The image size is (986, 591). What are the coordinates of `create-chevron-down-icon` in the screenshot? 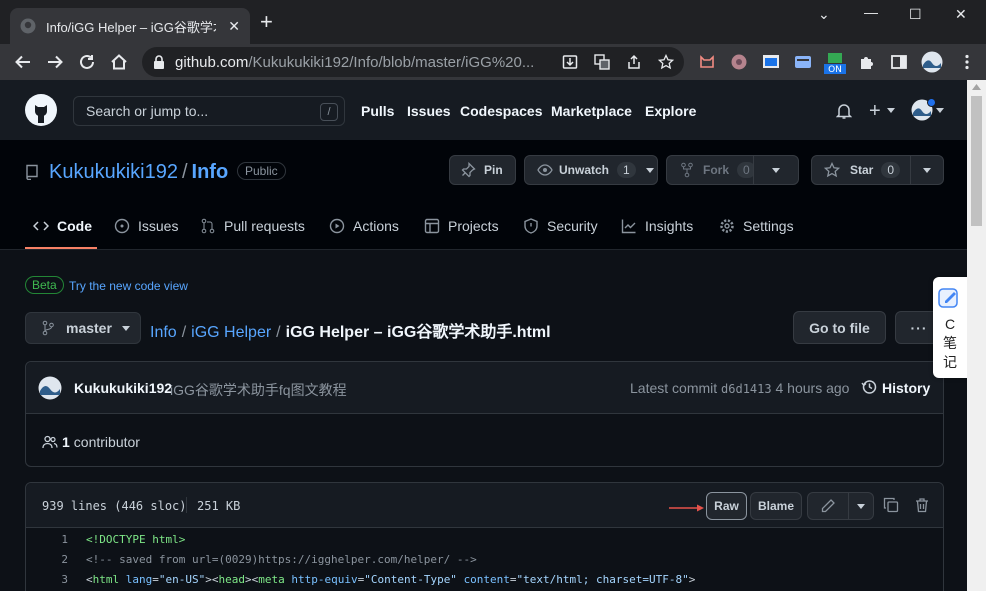 It's located at (891, 110).